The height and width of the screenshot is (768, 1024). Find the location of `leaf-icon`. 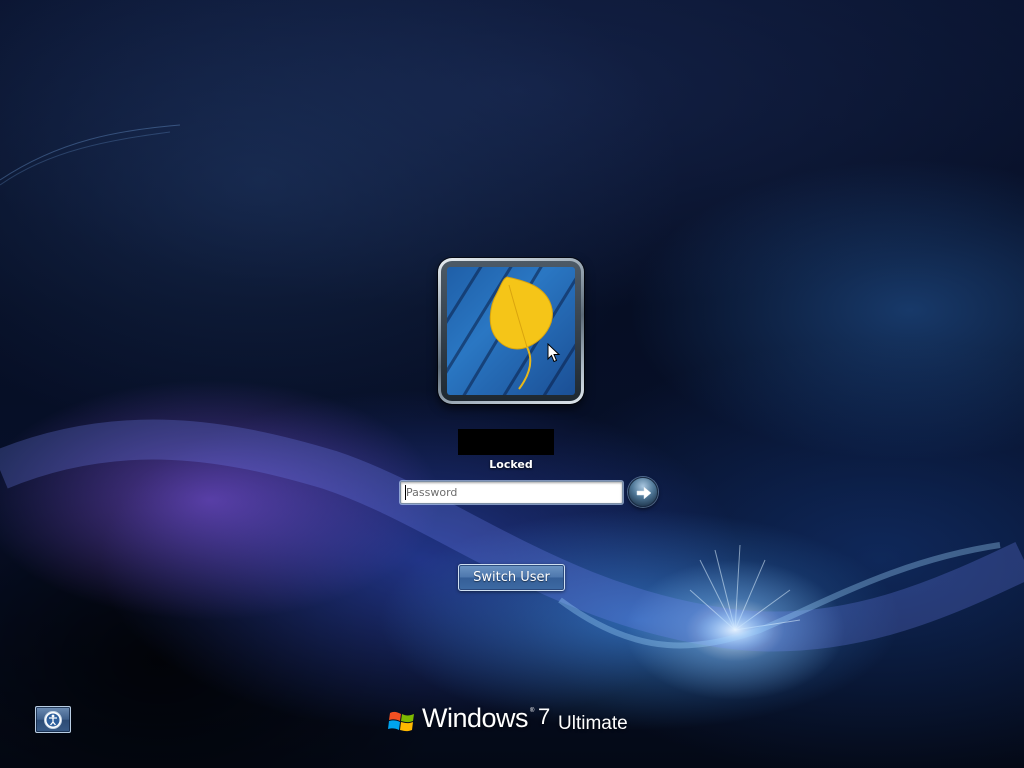

leaf-icon is located at coordinates (511, 331).